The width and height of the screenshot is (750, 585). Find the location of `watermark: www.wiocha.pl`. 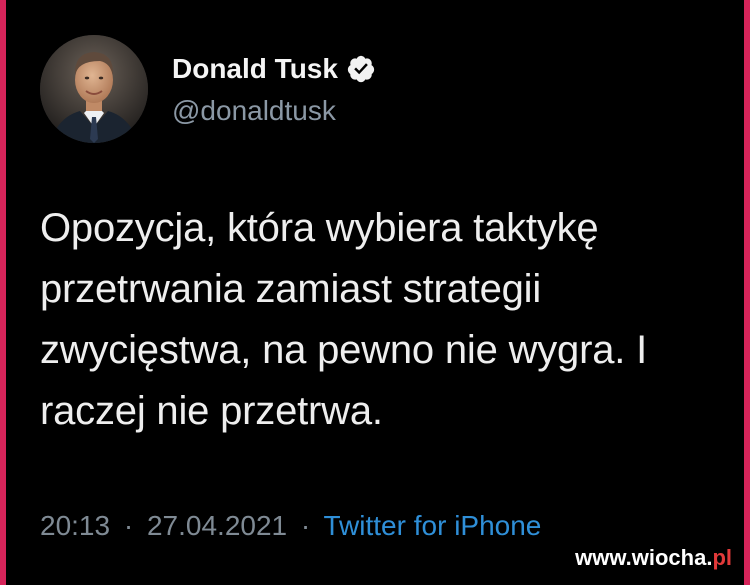

watermark: www.wiocha.pl is located at coordinates (653, 558).